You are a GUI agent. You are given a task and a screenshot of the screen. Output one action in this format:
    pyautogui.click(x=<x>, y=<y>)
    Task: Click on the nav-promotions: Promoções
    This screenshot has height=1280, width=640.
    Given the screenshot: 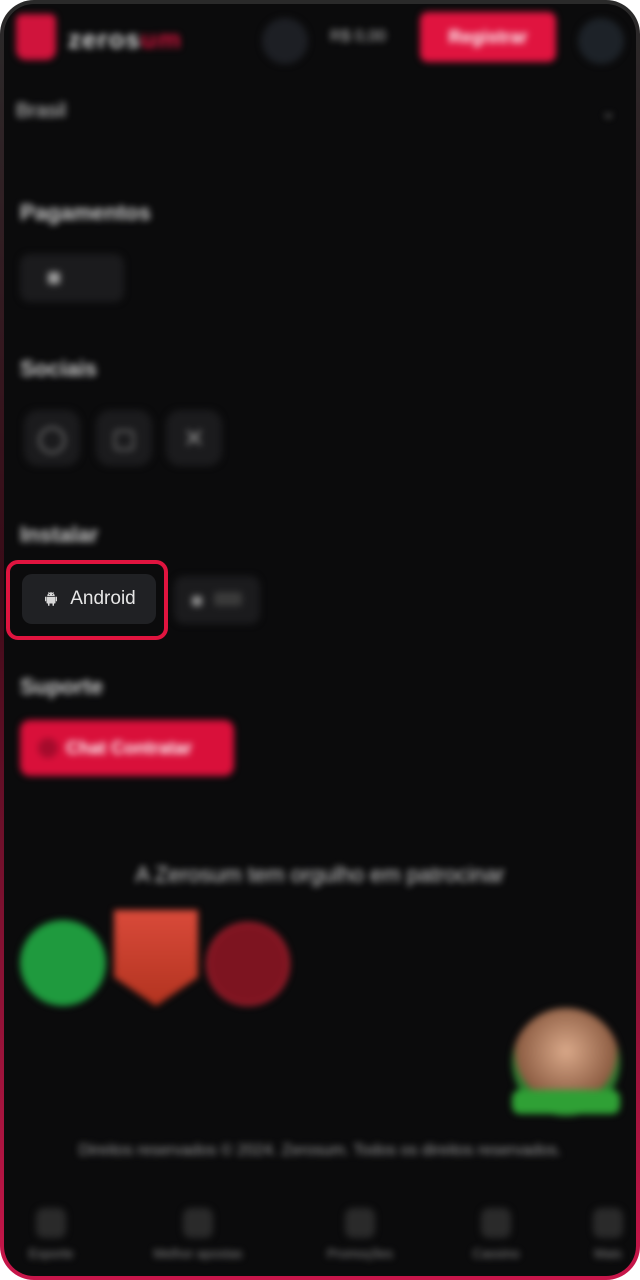 What is the action you would take?
    pyautogui.click(x=360, y=1234)
    